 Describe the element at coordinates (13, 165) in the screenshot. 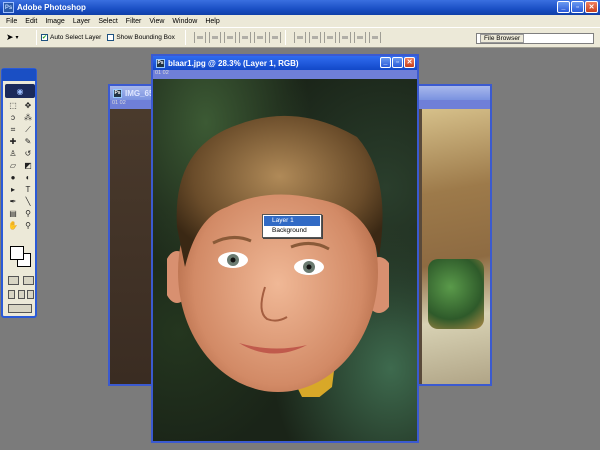

I see `eraser-tool-icon: ▱` at that location.